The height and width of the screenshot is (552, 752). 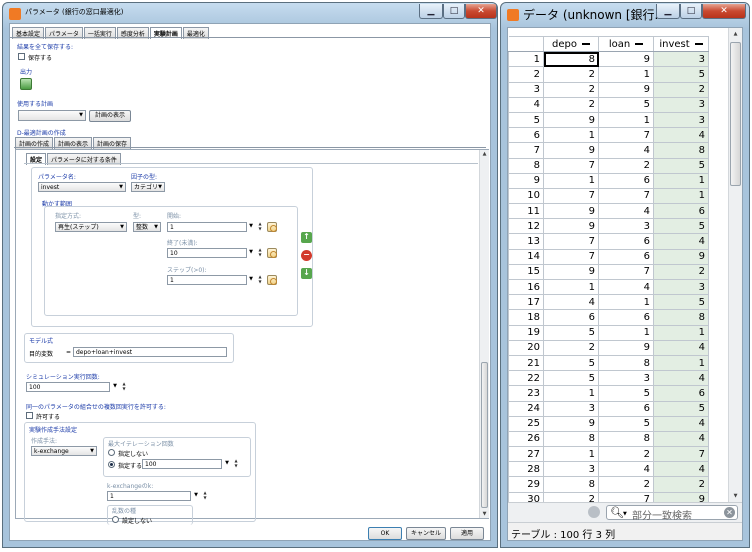 What do you see at coordinates (571, 408) in the screenshot?
I see `table-cell-depo: 3` at bounding box center [571, 408].